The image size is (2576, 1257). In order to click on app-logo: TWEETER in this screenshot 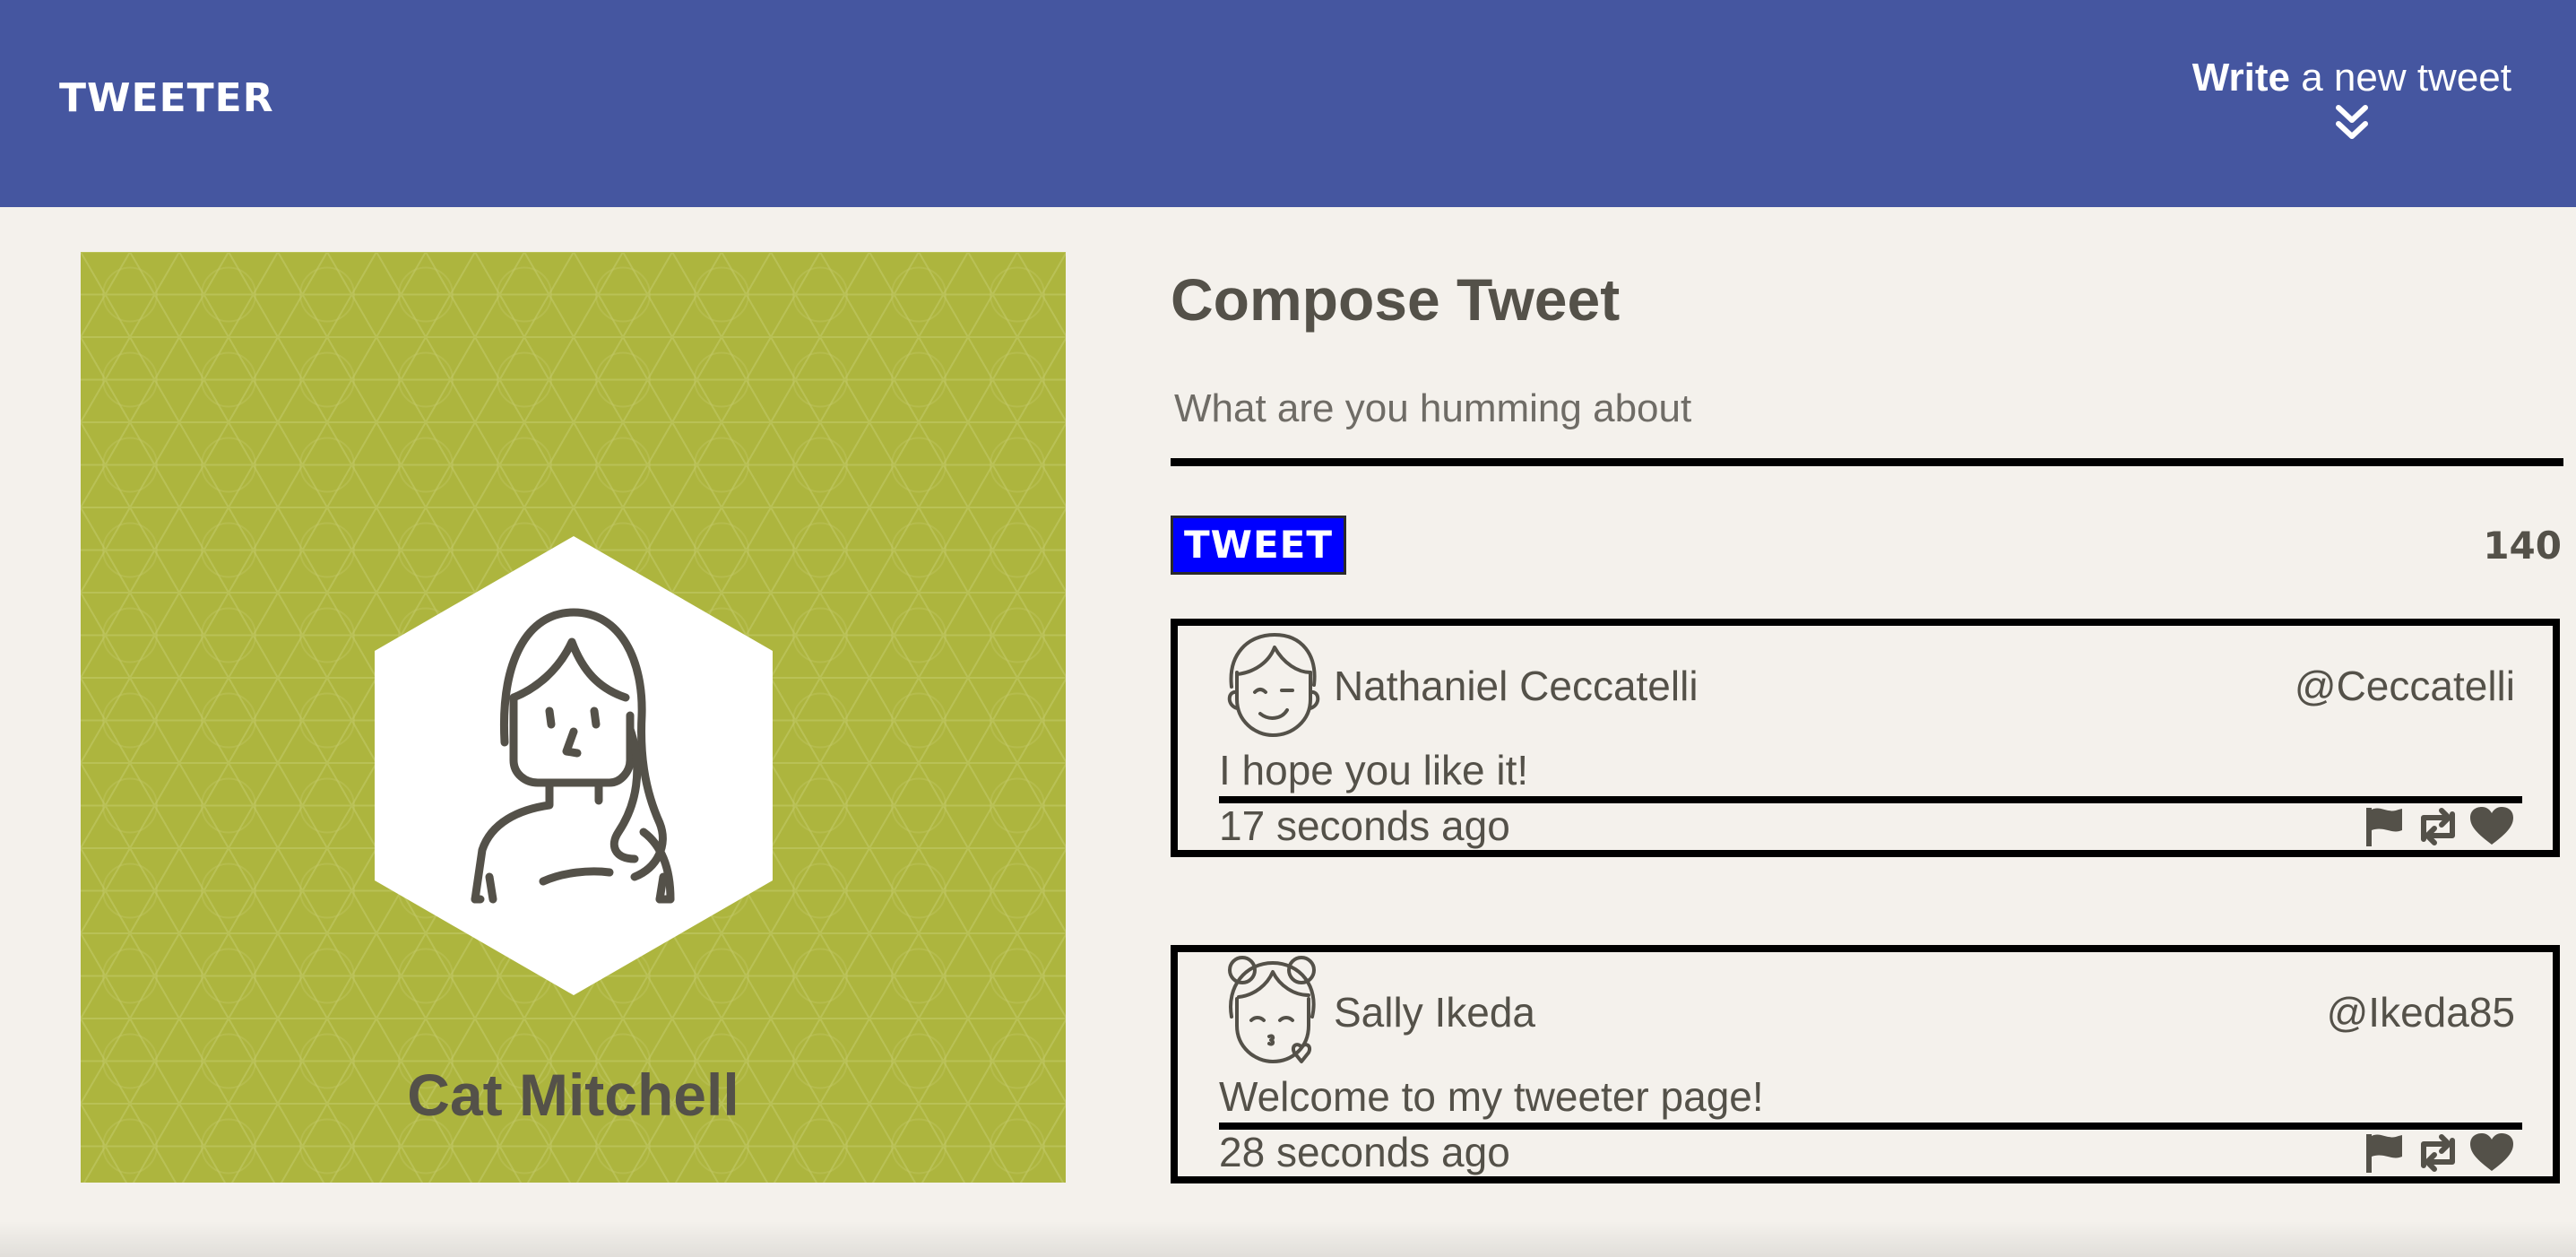, I will do `click(166, 99)`.